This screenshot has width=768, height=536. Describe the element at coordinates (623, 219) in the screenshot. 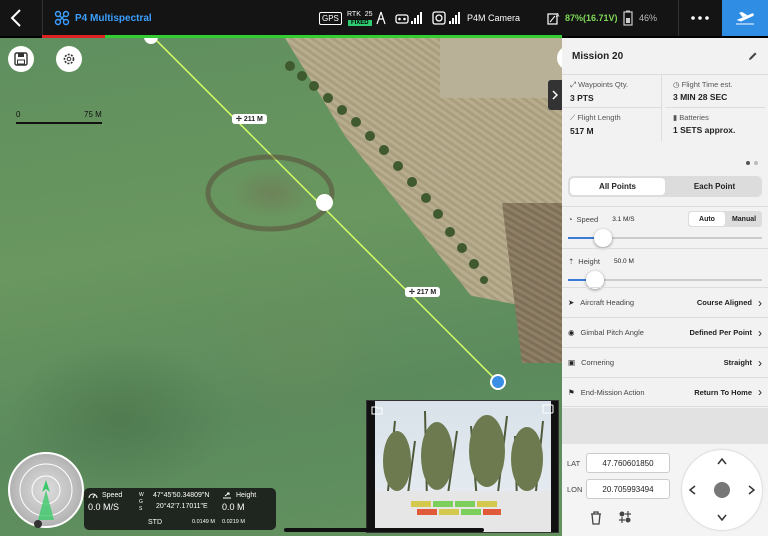

I see `speed-value: 3.1 M/S` at that location.